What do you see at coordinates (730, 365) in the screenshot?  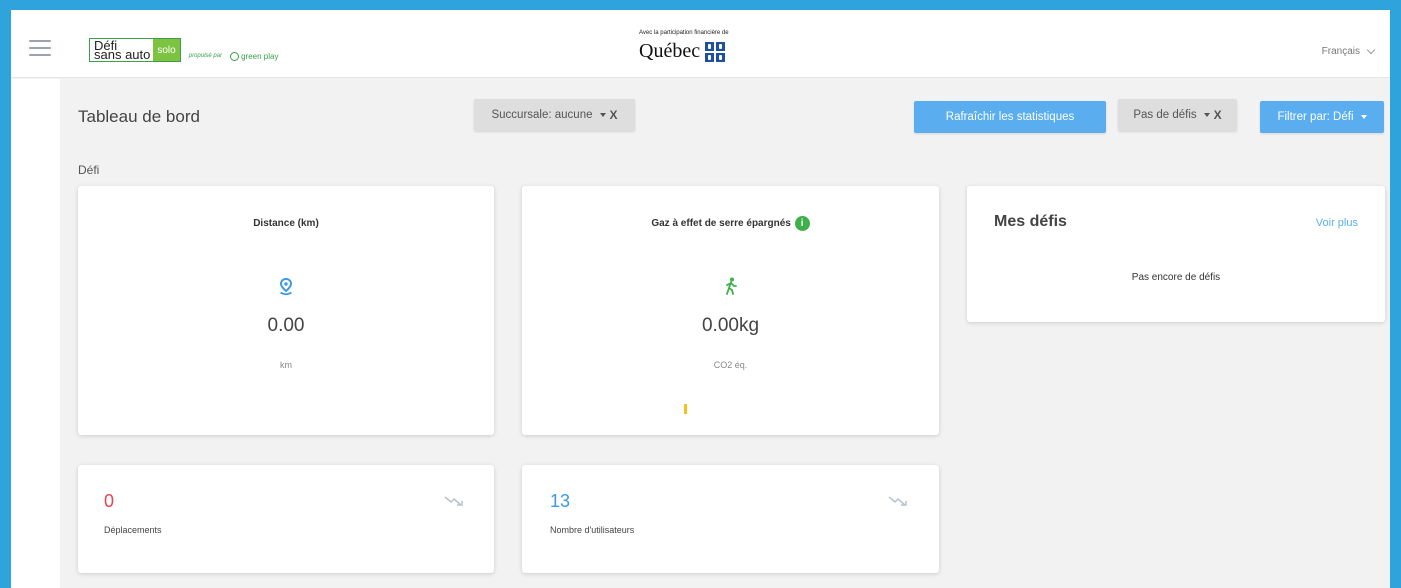 I see `ghg-unit: CO2 éq.` at bounding box center [730, 365].